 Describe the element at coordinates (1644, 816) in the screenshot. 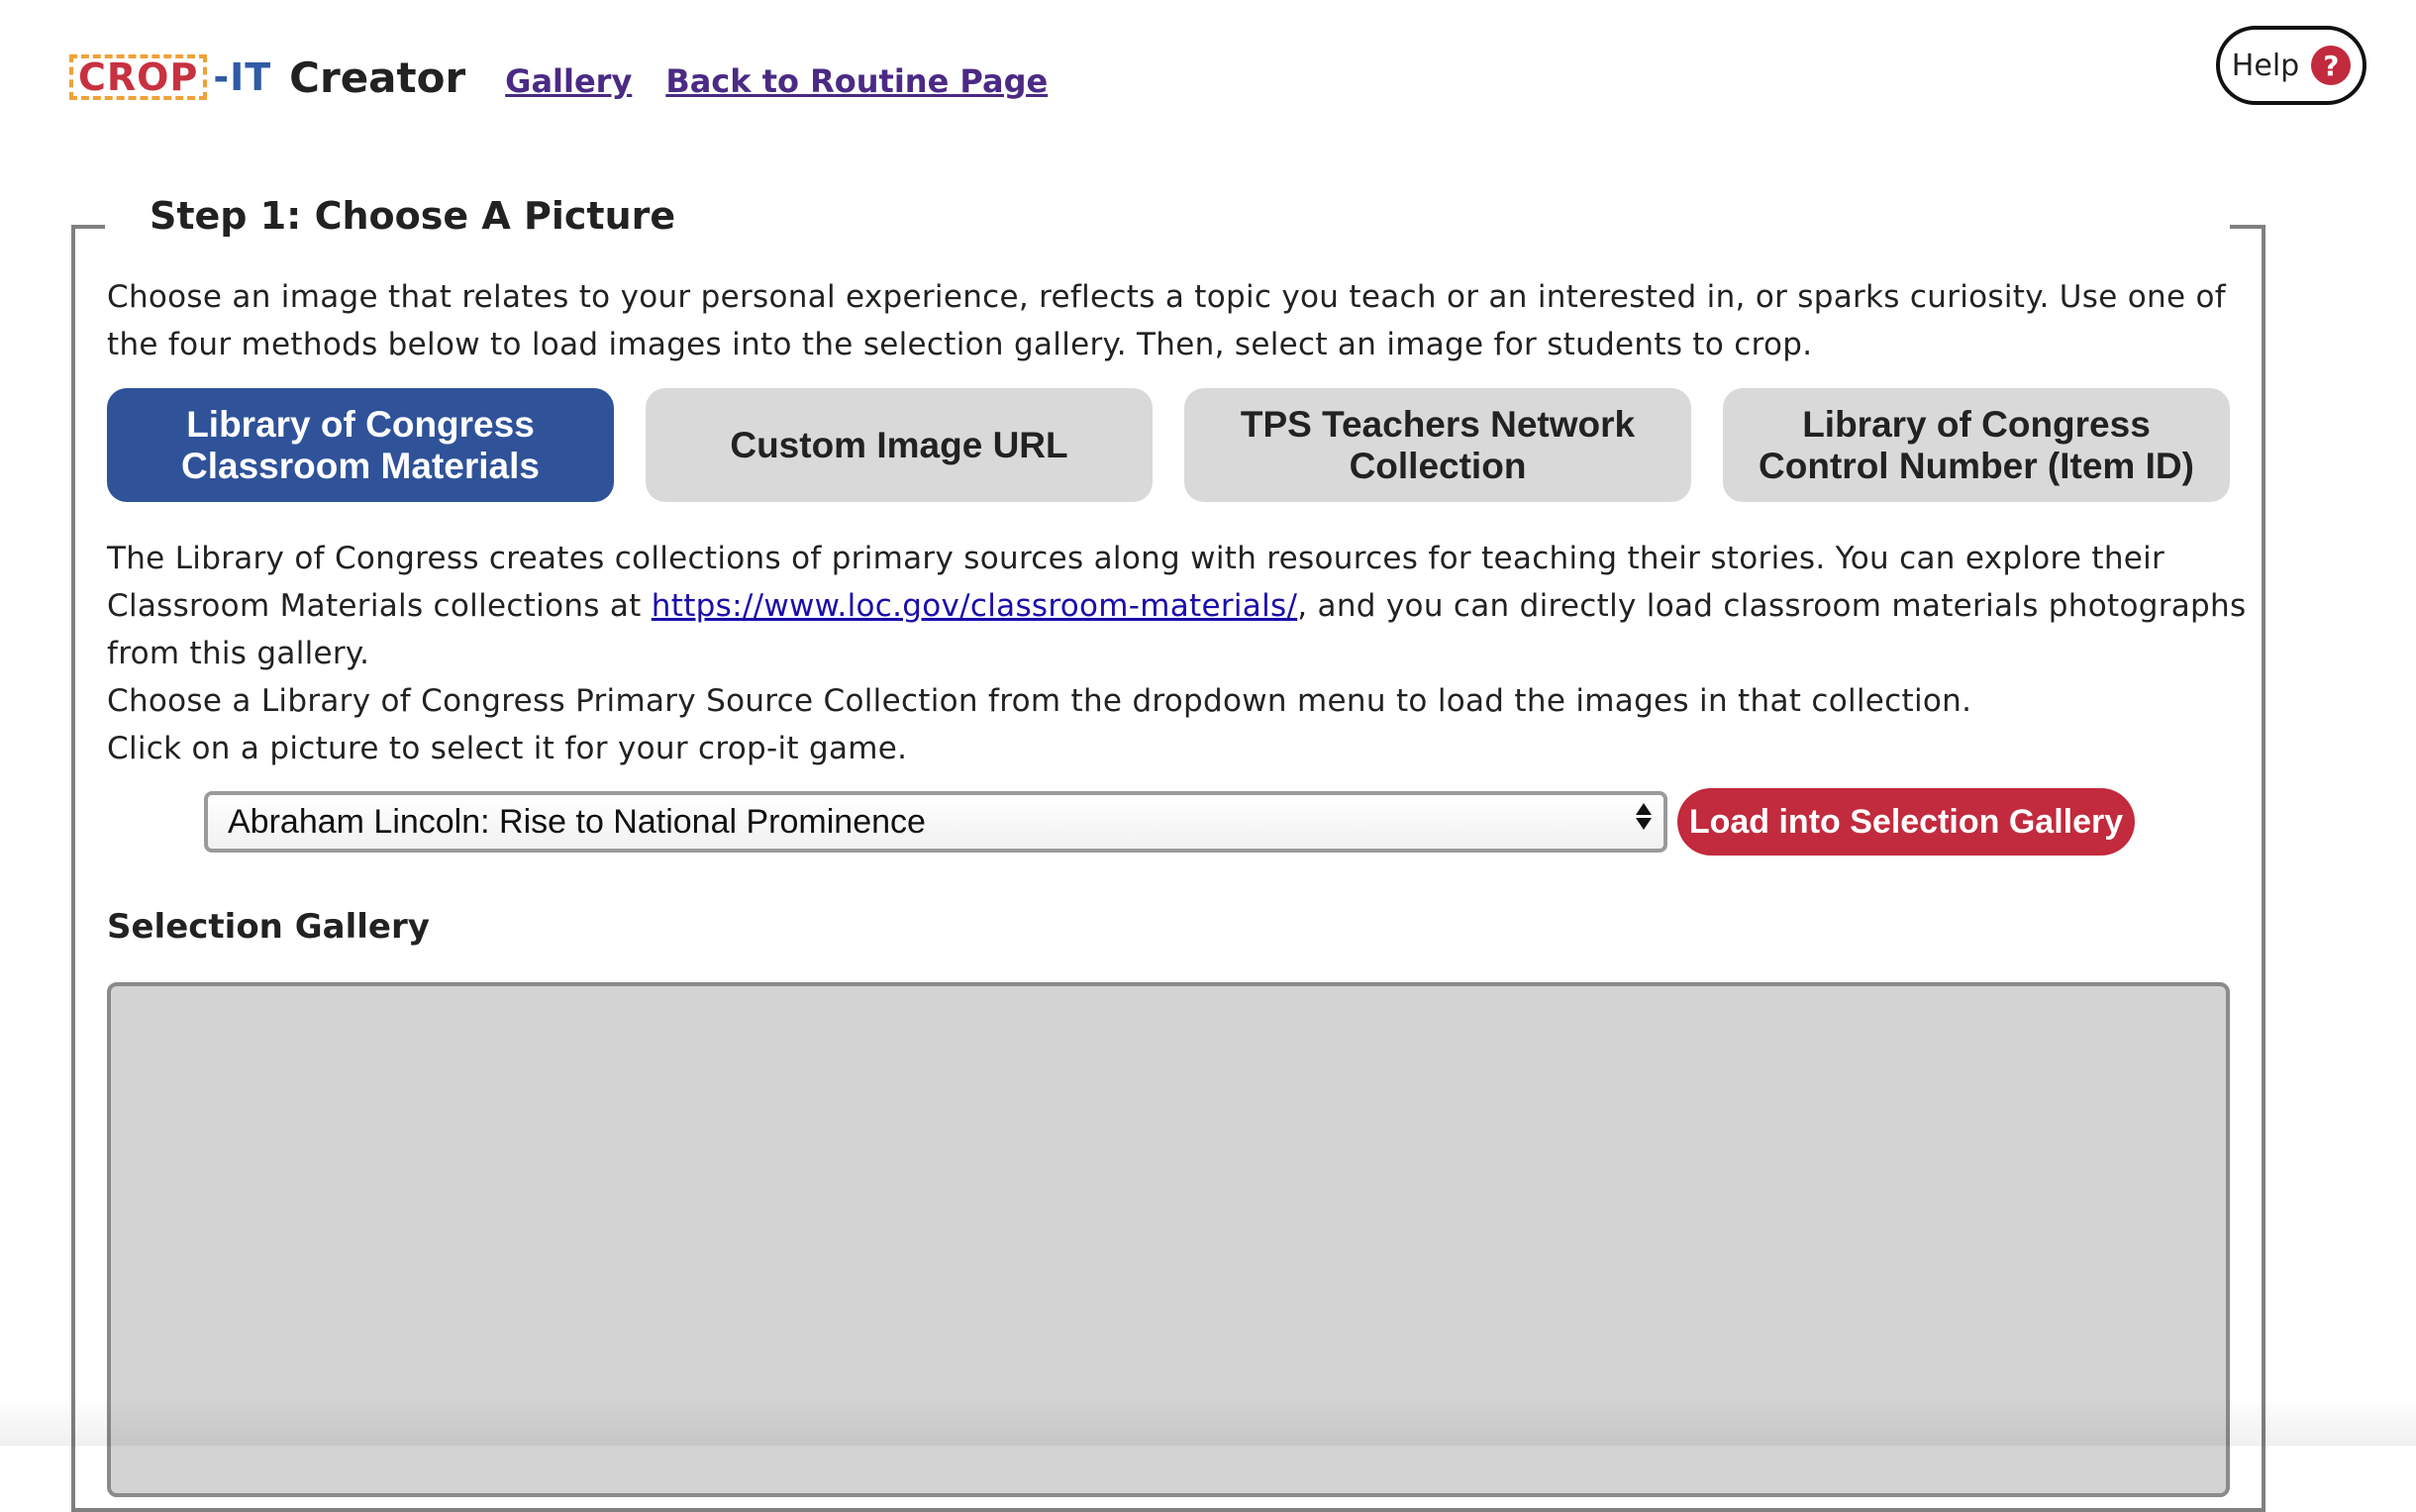

I see `select-arrows-icon` at that location.